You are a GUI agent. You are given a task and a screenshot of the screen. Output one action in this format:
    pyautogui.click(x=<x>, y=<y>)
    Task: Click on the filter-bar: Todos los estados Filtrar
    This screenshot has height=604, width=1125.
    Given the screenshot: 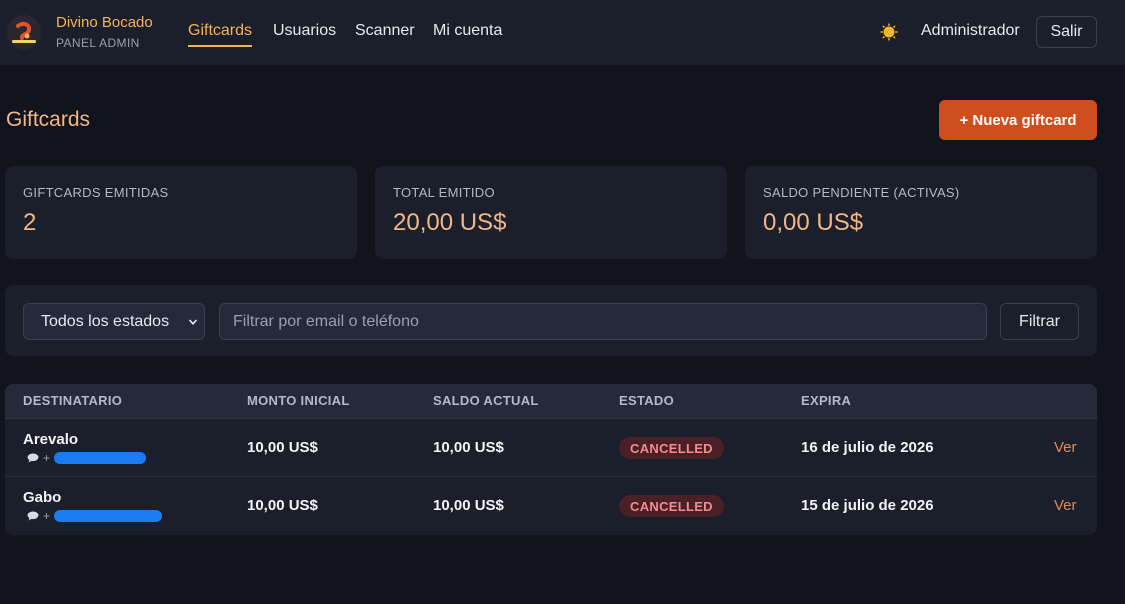 What is the action you would take?
    pyautogui.click(x=551, y=320)
    